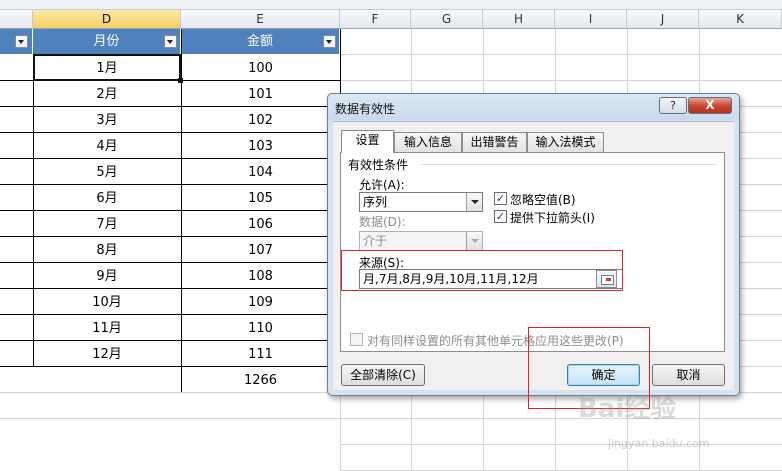  Describe the element at coordinates (663, 19) in the screenshot. I see `column-header-j: J` at that location.